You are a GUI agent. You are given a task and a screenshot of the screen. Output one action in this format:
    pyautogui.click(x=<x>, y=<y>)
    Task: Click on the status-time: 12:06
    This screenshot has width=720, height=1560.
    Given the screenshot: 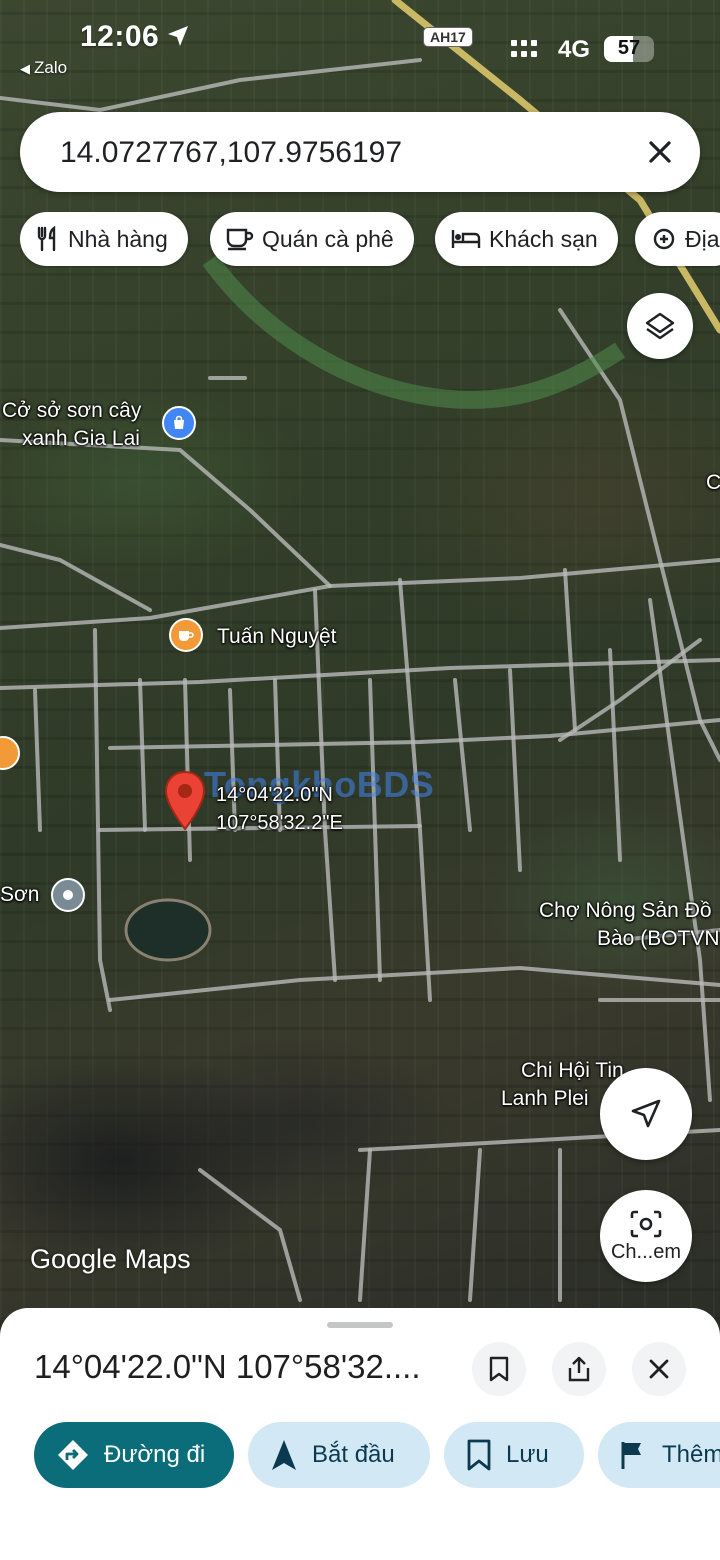 What is the action you would take?
    pyautogui.click(x=120, y=36)
    